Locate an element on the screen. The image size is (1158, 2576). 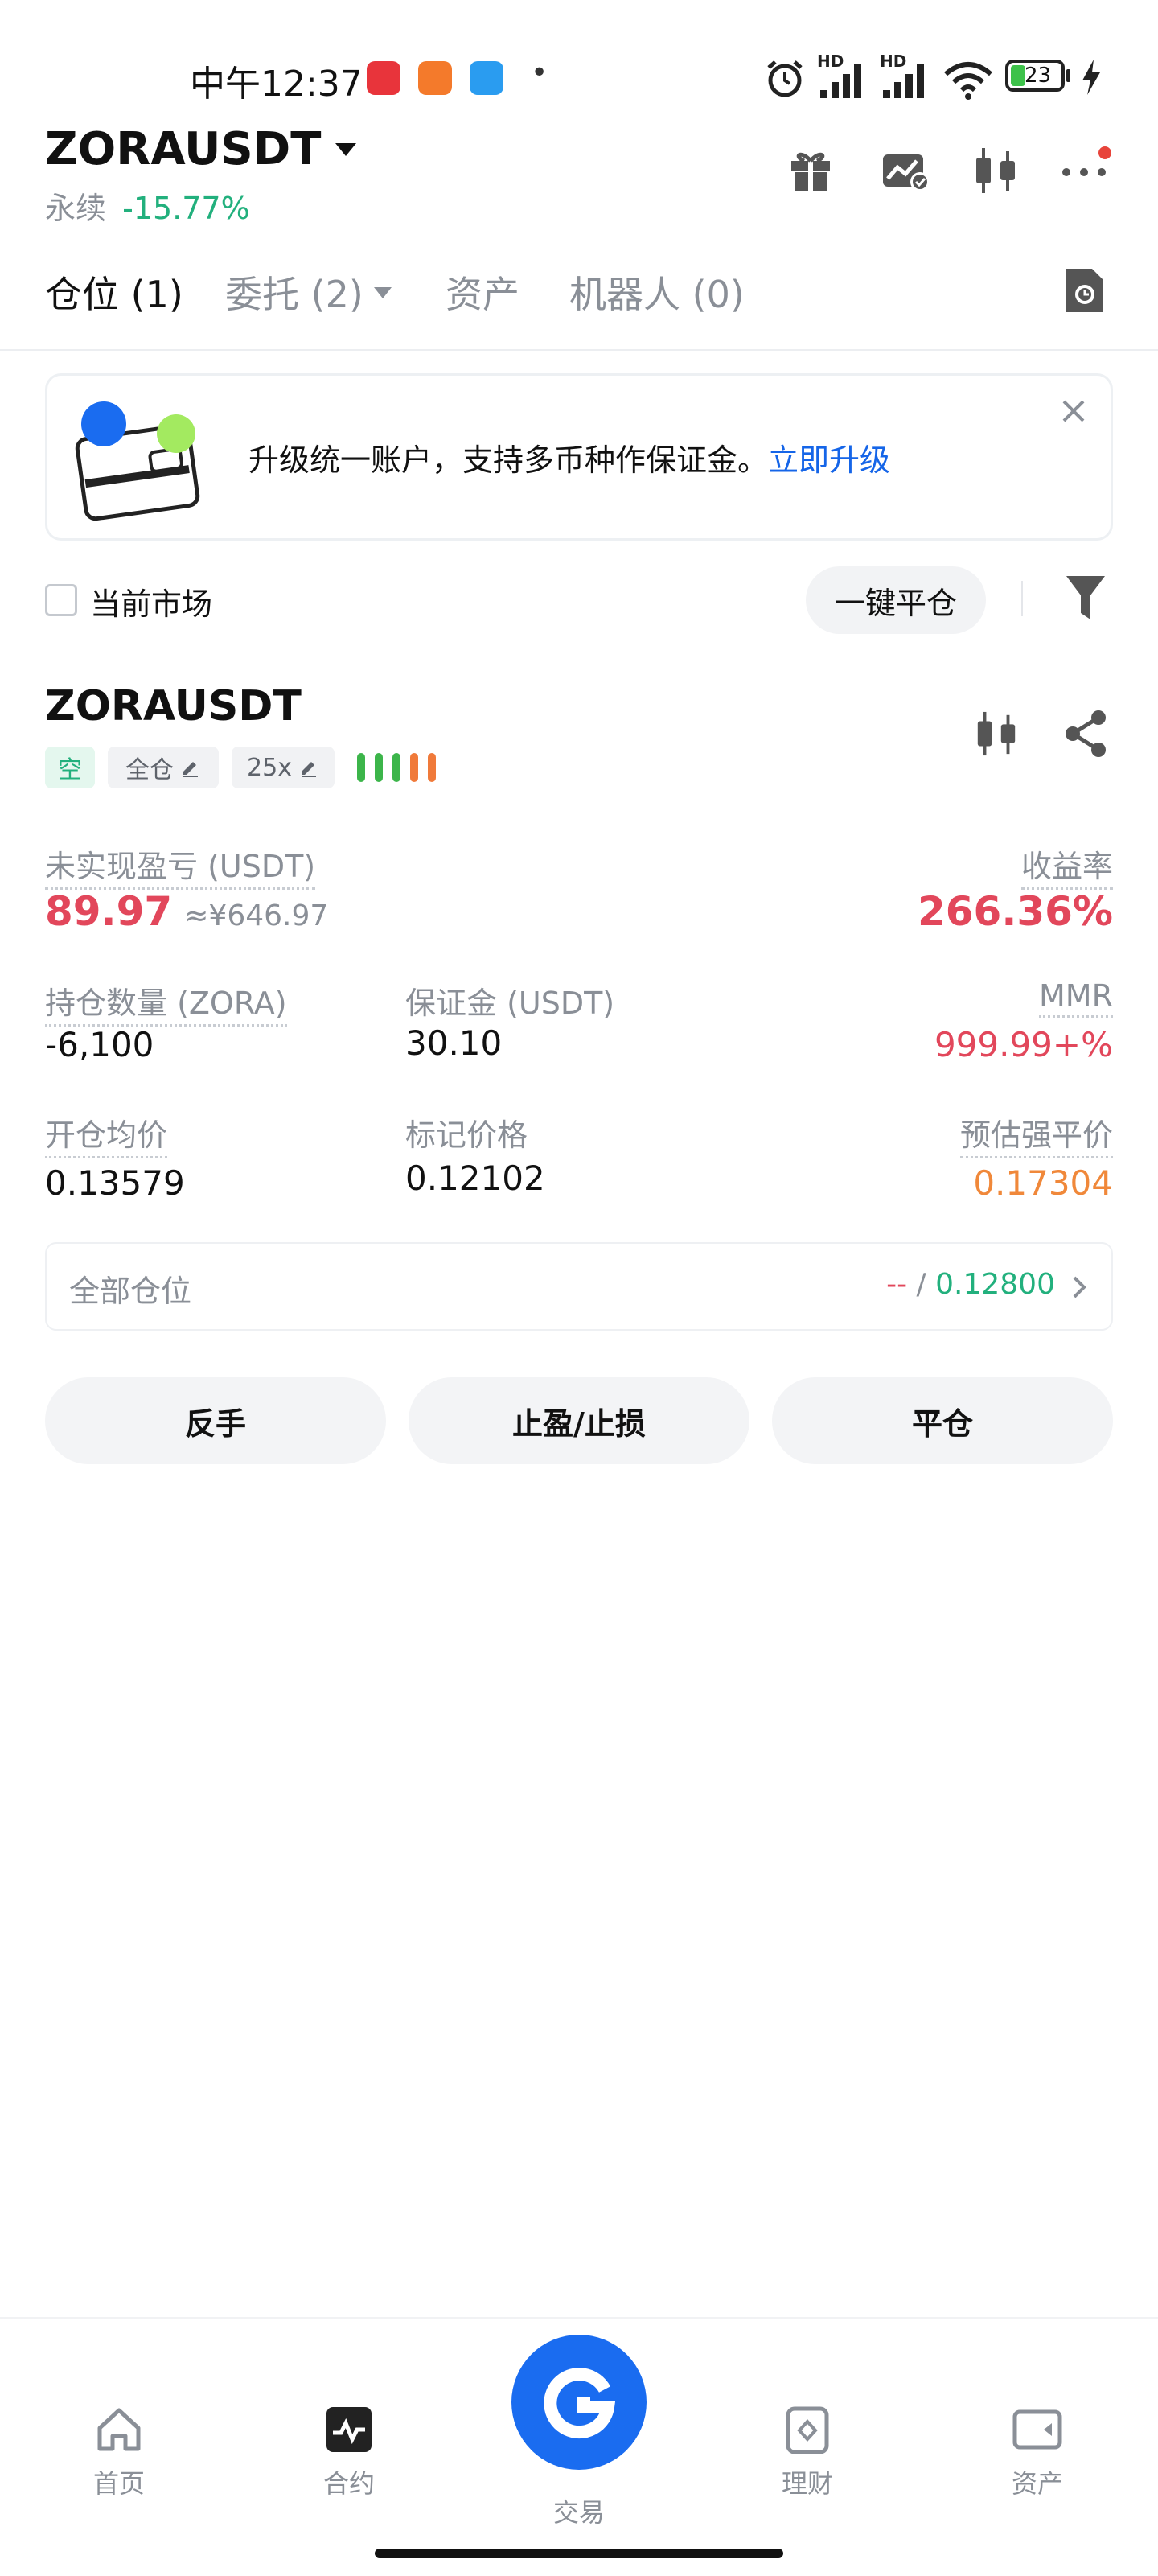
reverse-label: 反手 is located at coordinates (215, 1423).